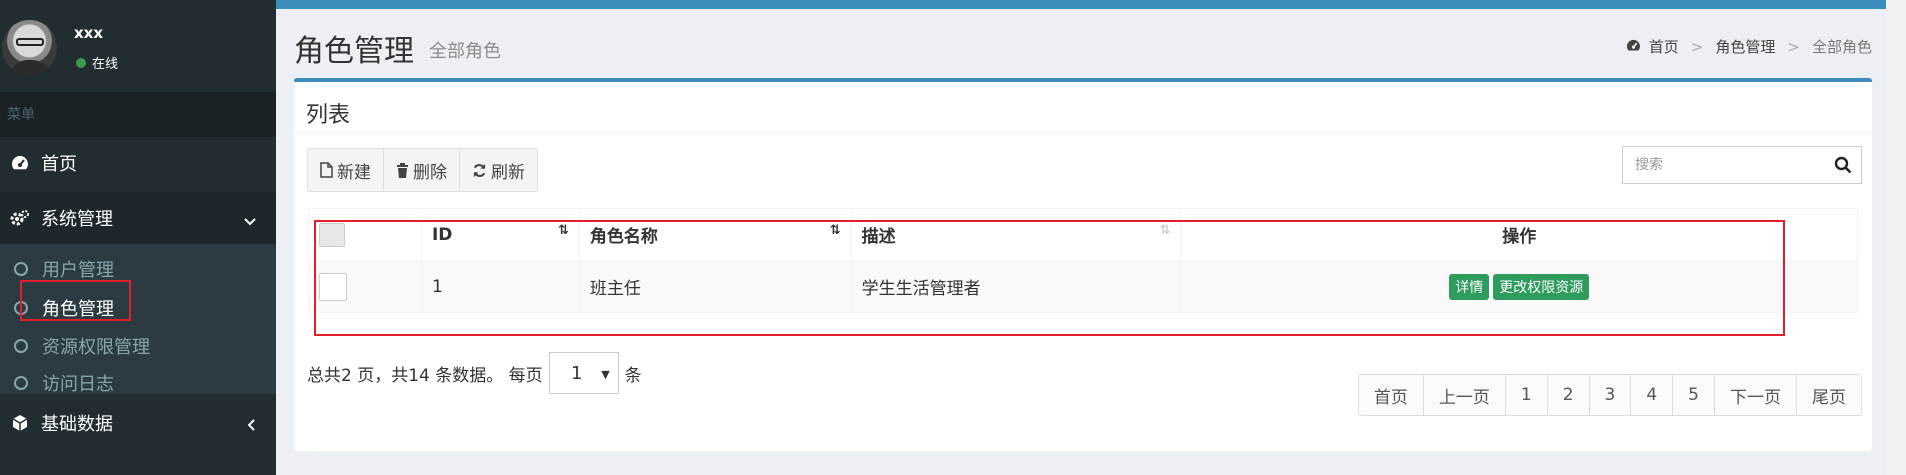 This screenshot has width=1906, height=475. Describe the element at coordinates (1724, 165) in the screenshot. I see `search-input` at that location.